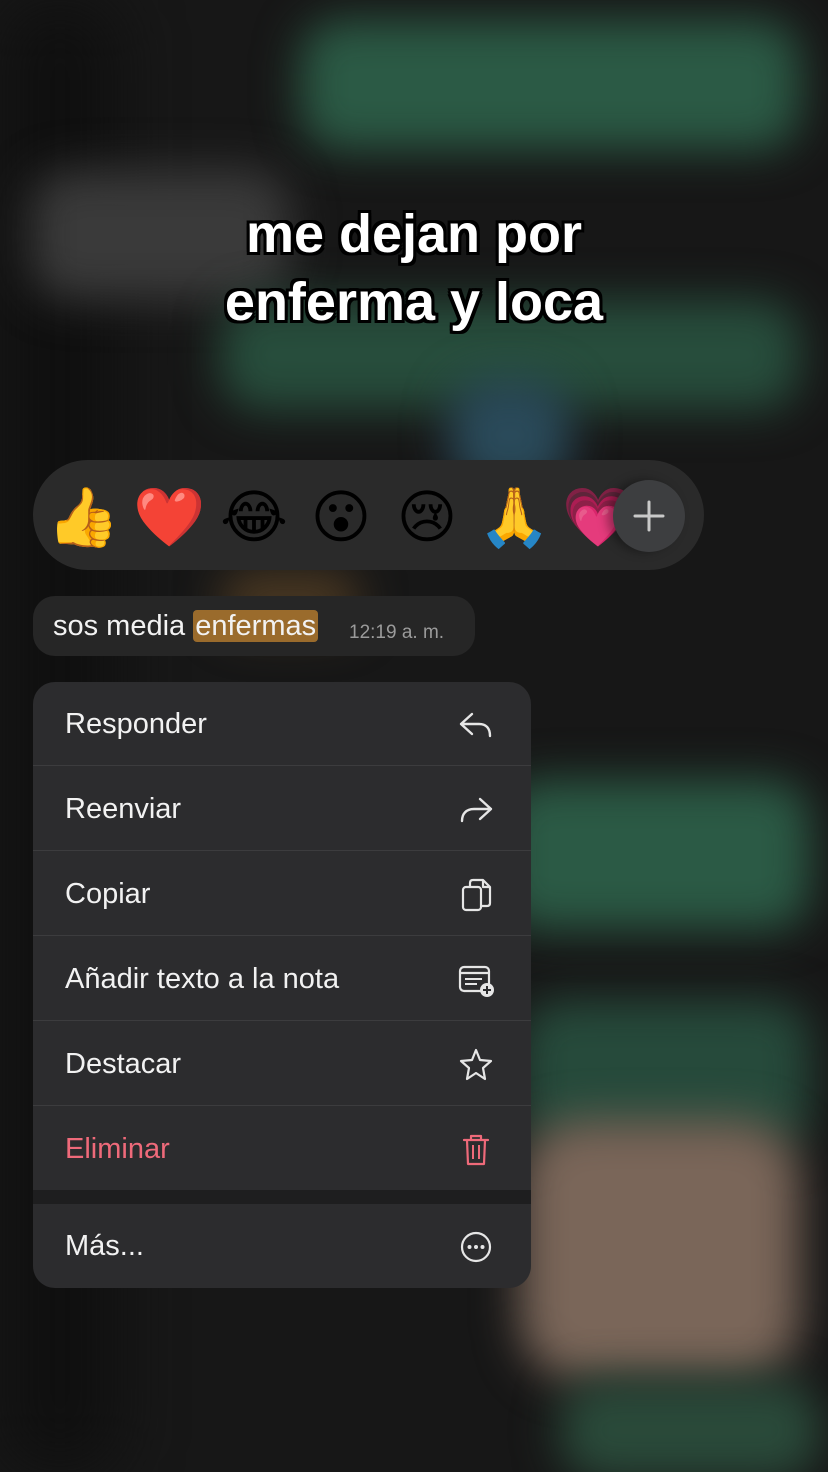 The width and height of the screenshot is (828, 1472). What do you see at coordinates (117, 1149) in the screenshot?
I see `menu-item-label: Eliminar` at bounding box center [117, 1149].